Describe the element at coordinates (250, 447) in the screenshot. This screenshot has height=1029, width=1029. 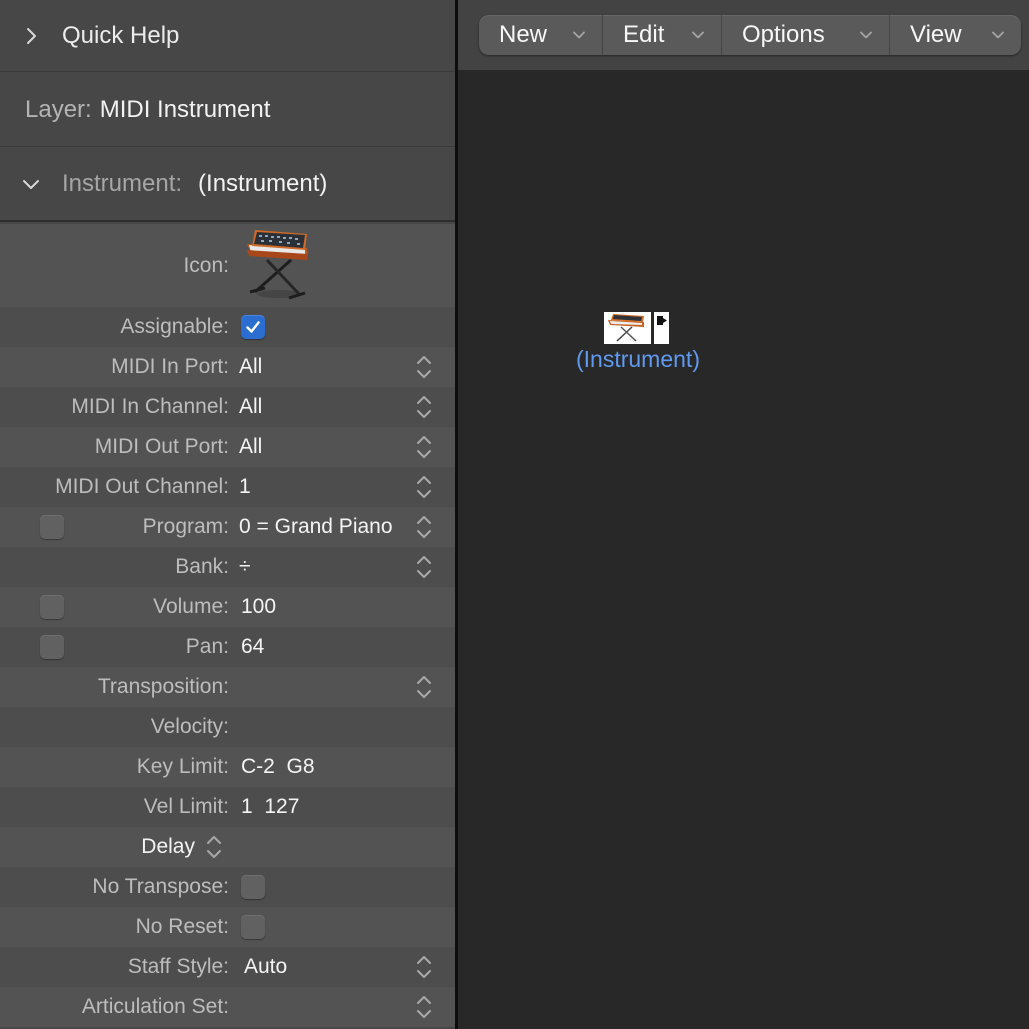
I see `midi-out-port-value: All` at that location.